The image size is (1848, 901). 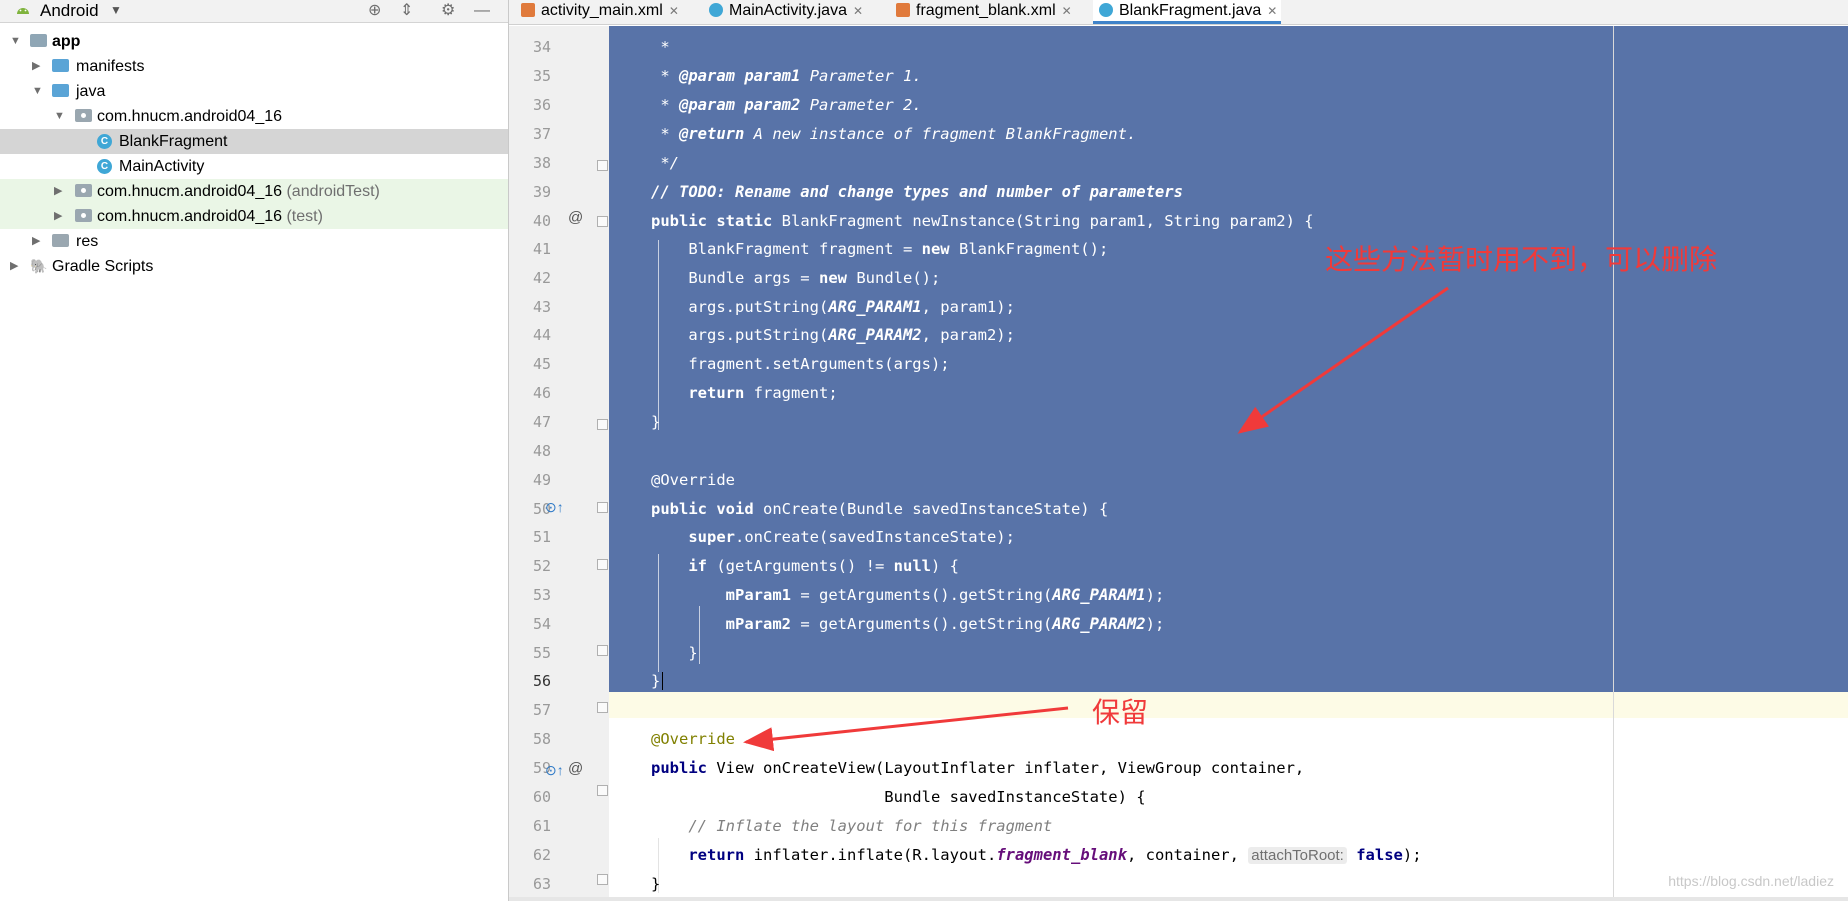 I want to click on keep-arrow, so click(x=906, y=729).